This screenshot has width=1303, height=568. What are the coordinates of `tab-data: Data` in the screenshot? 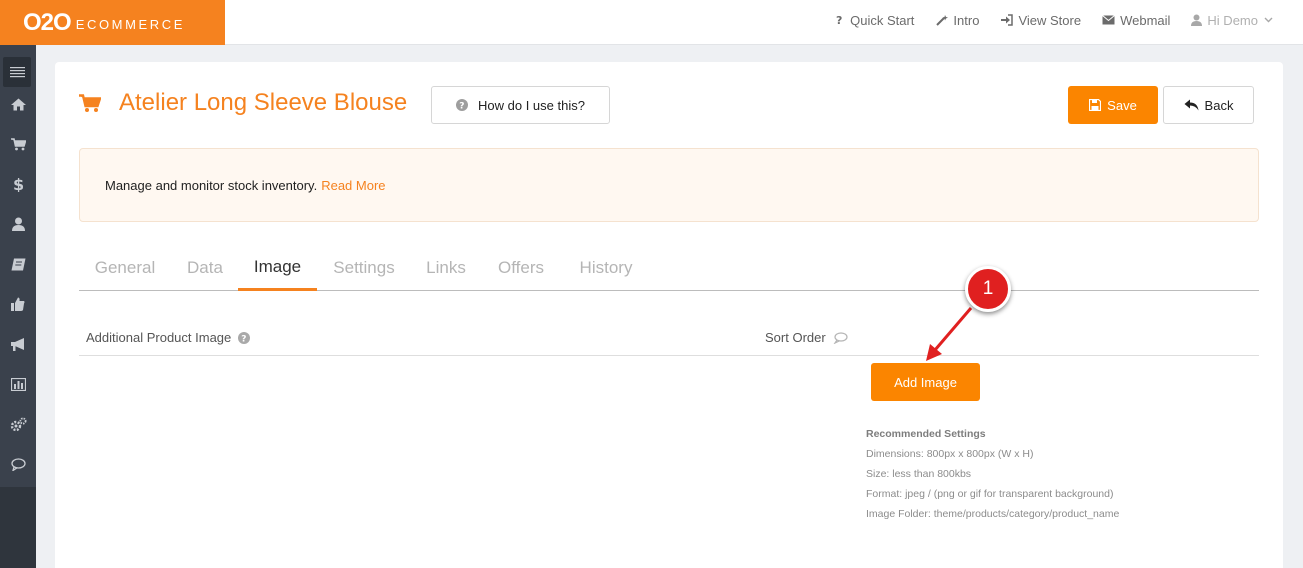 It's located at (205, 268).